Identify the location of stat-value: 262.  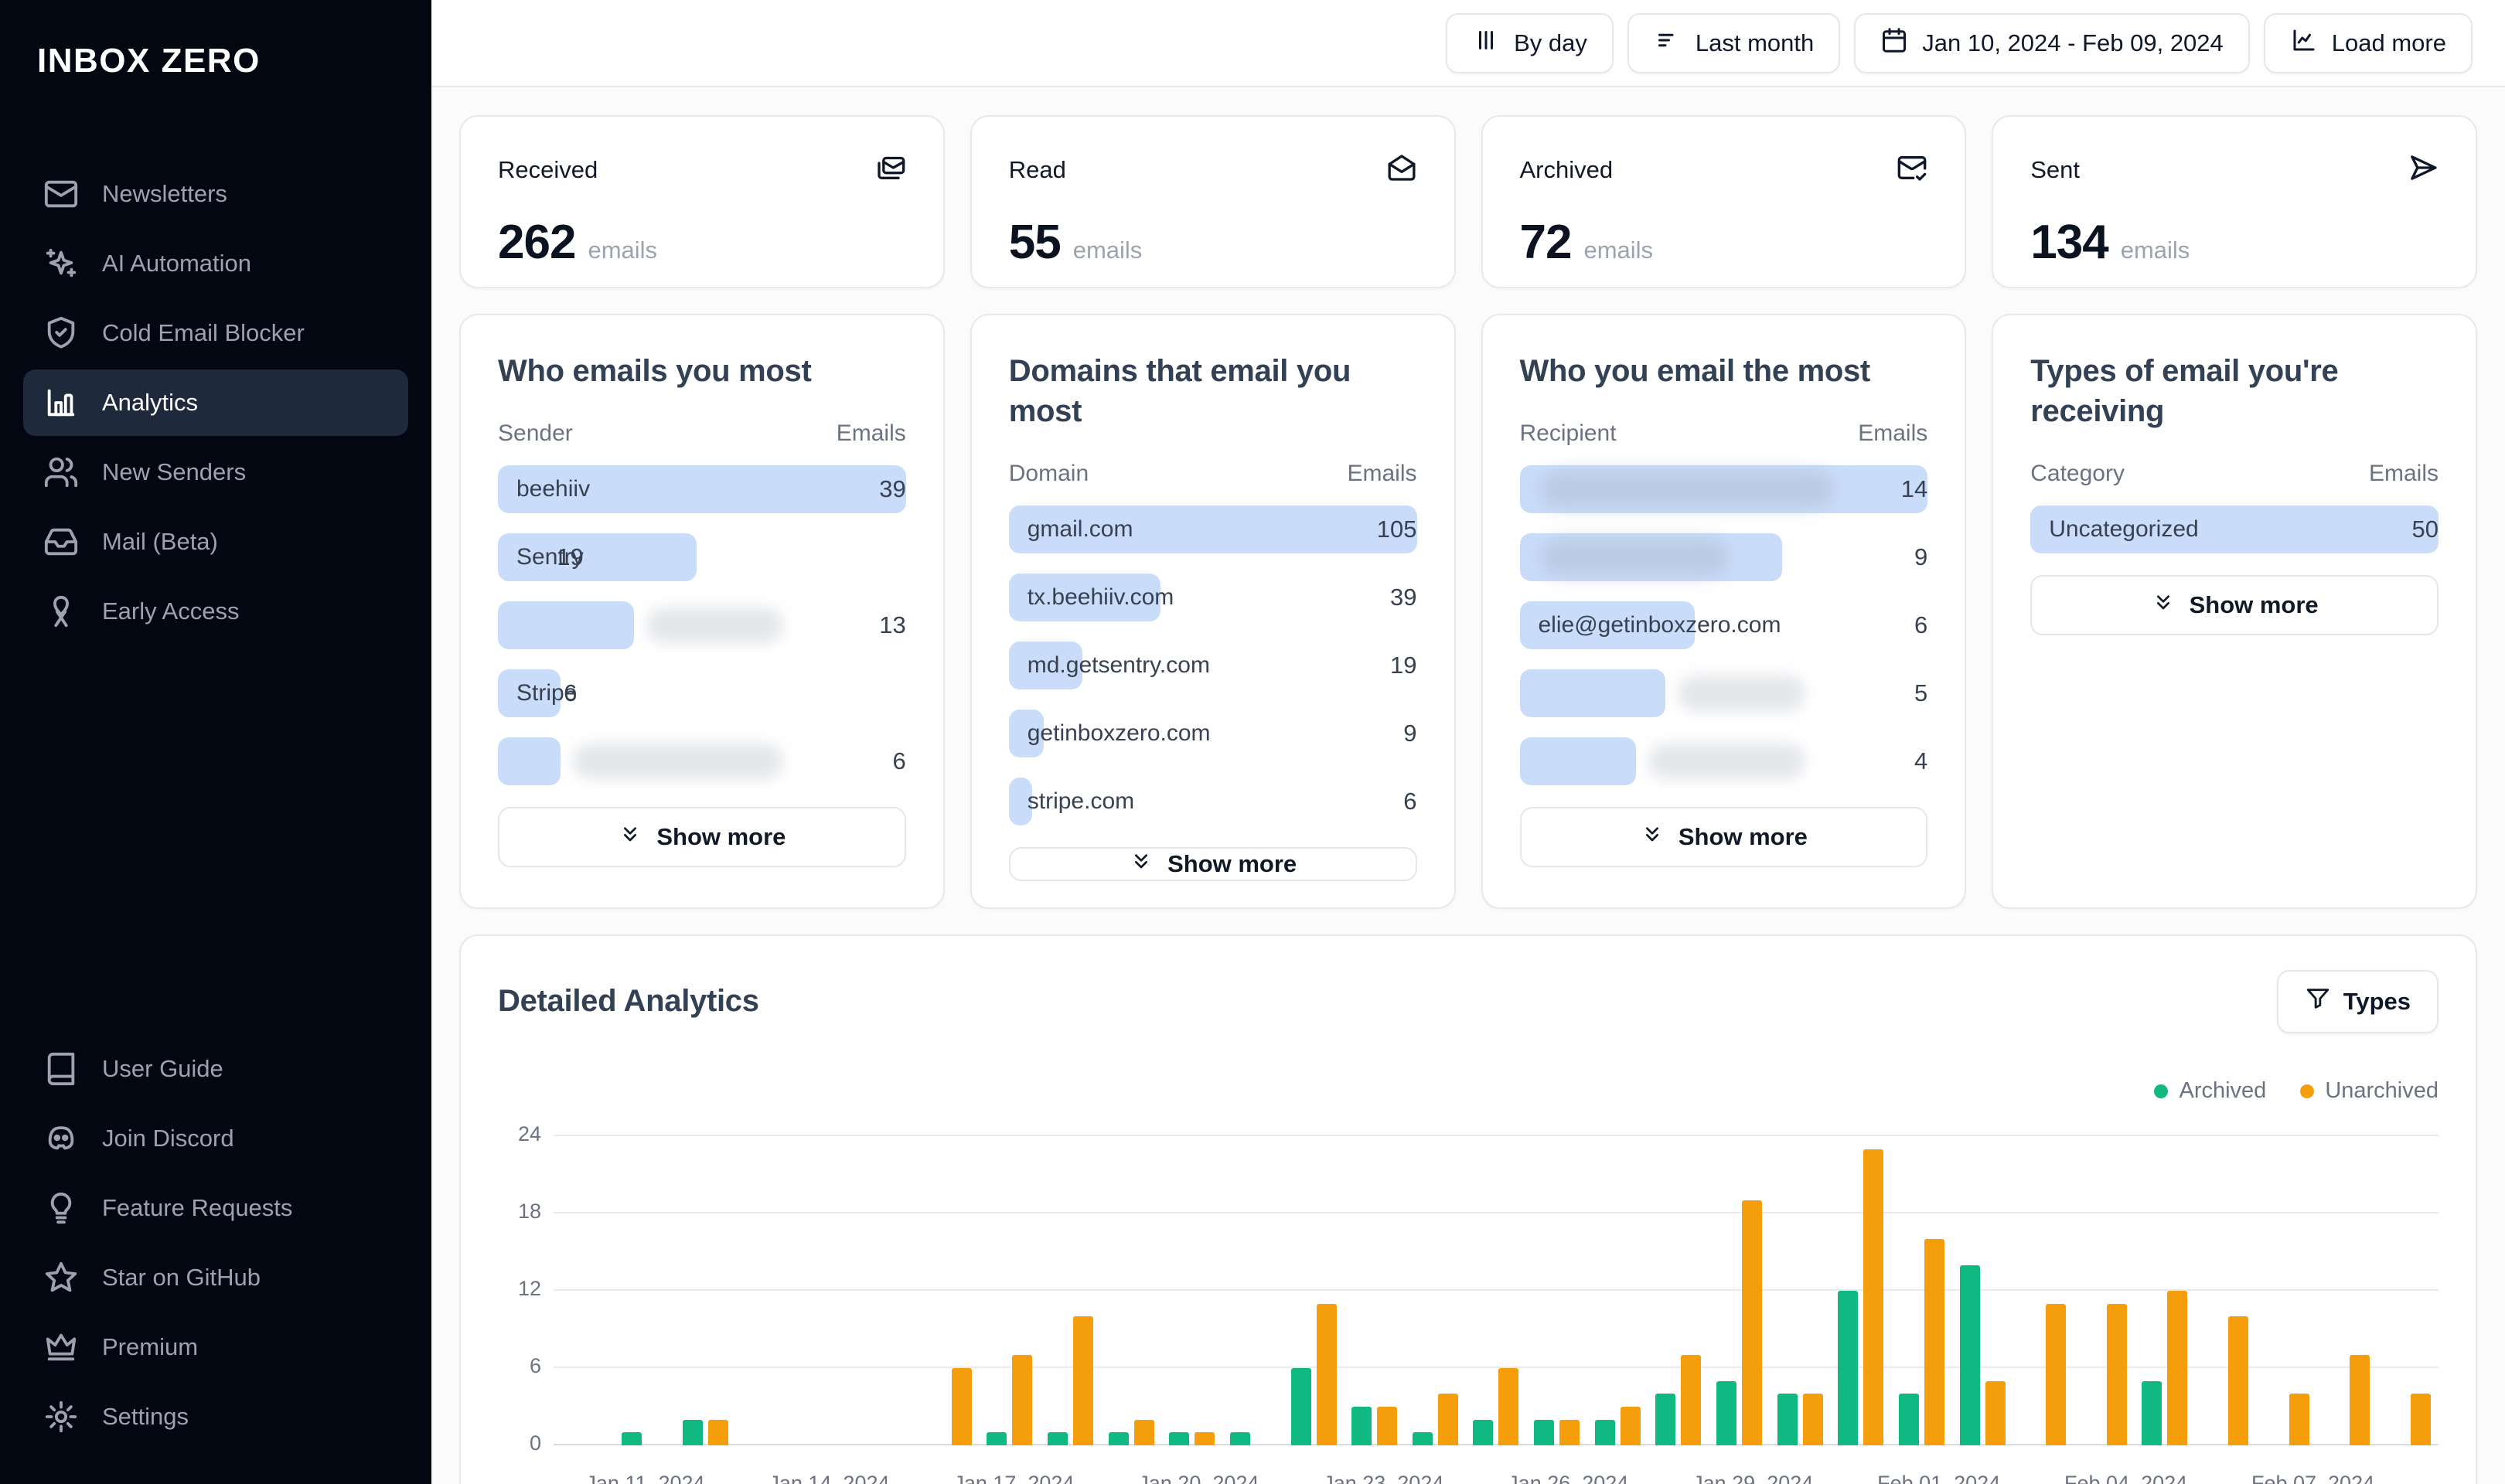
(537, 242).